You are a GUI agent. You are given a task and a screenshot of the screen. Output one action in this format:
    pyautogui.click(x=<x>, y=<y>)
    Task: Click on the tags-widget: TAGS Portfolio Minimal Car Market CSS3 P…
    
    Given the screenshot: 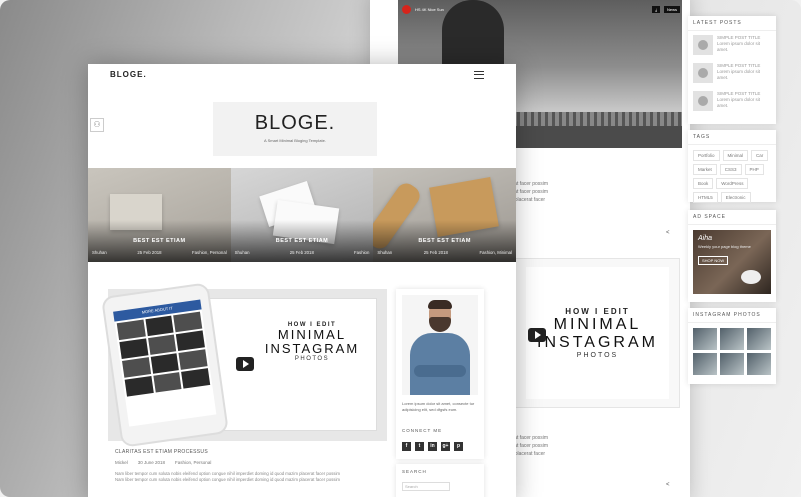 What is the action you would take?
    pyautogui.click(x=732, y=166)
    